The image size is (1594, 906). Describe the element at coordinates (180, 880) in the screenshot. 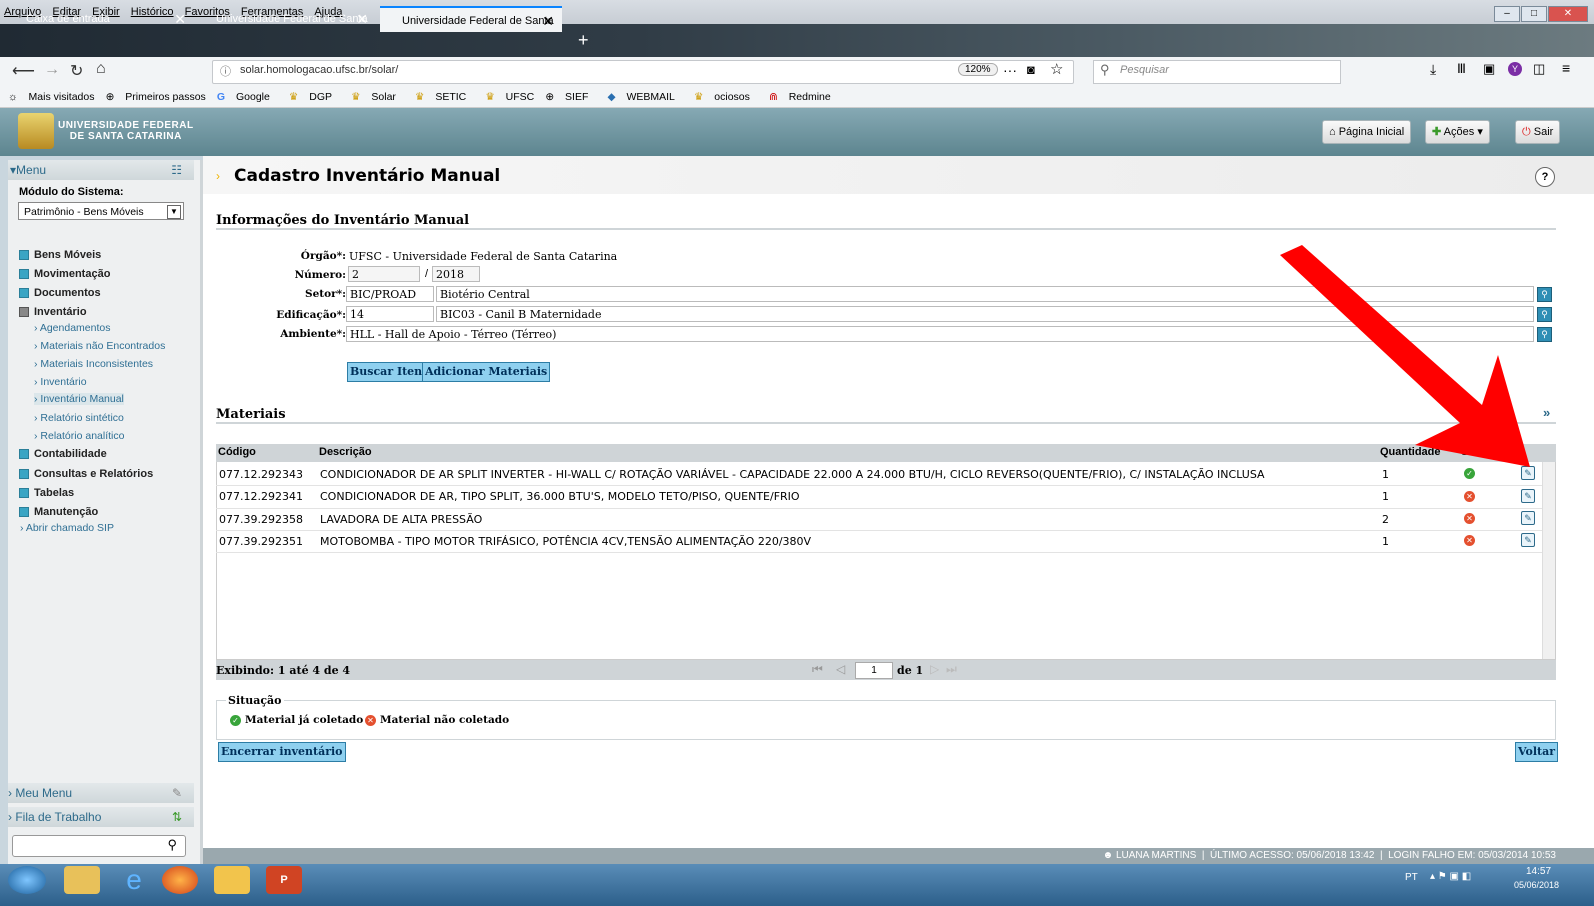

I see `firefox-icon` at that location.